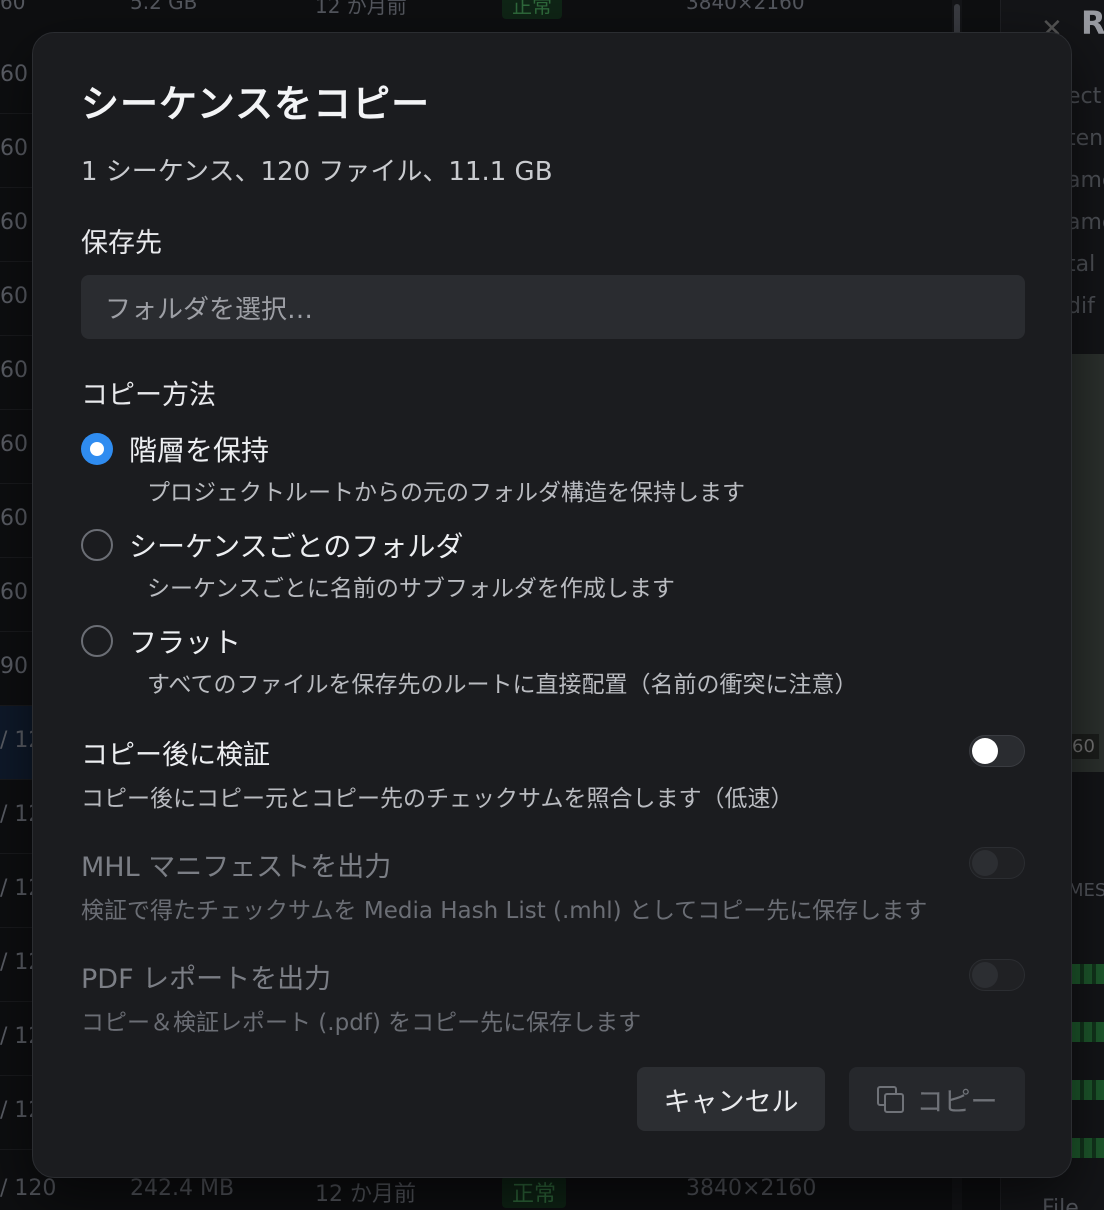 The width and height of the screenshot is (1104, 1210). Describe the element at coordinates (121, 243) in the screenshot. I see `destination-label: 保存先` at that location.